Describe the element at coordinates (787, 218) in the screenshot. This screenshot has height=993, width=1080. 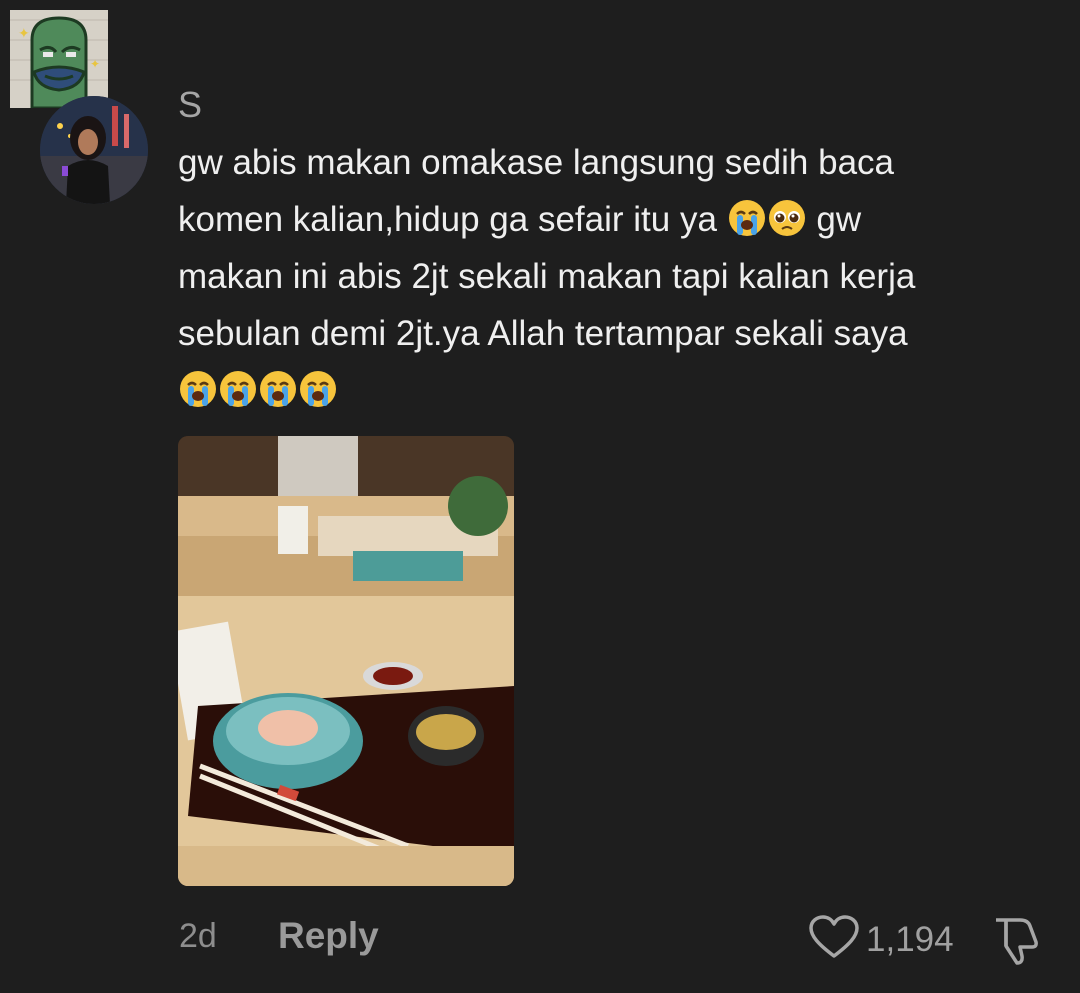
I see `pleading-face-icon` at that location.